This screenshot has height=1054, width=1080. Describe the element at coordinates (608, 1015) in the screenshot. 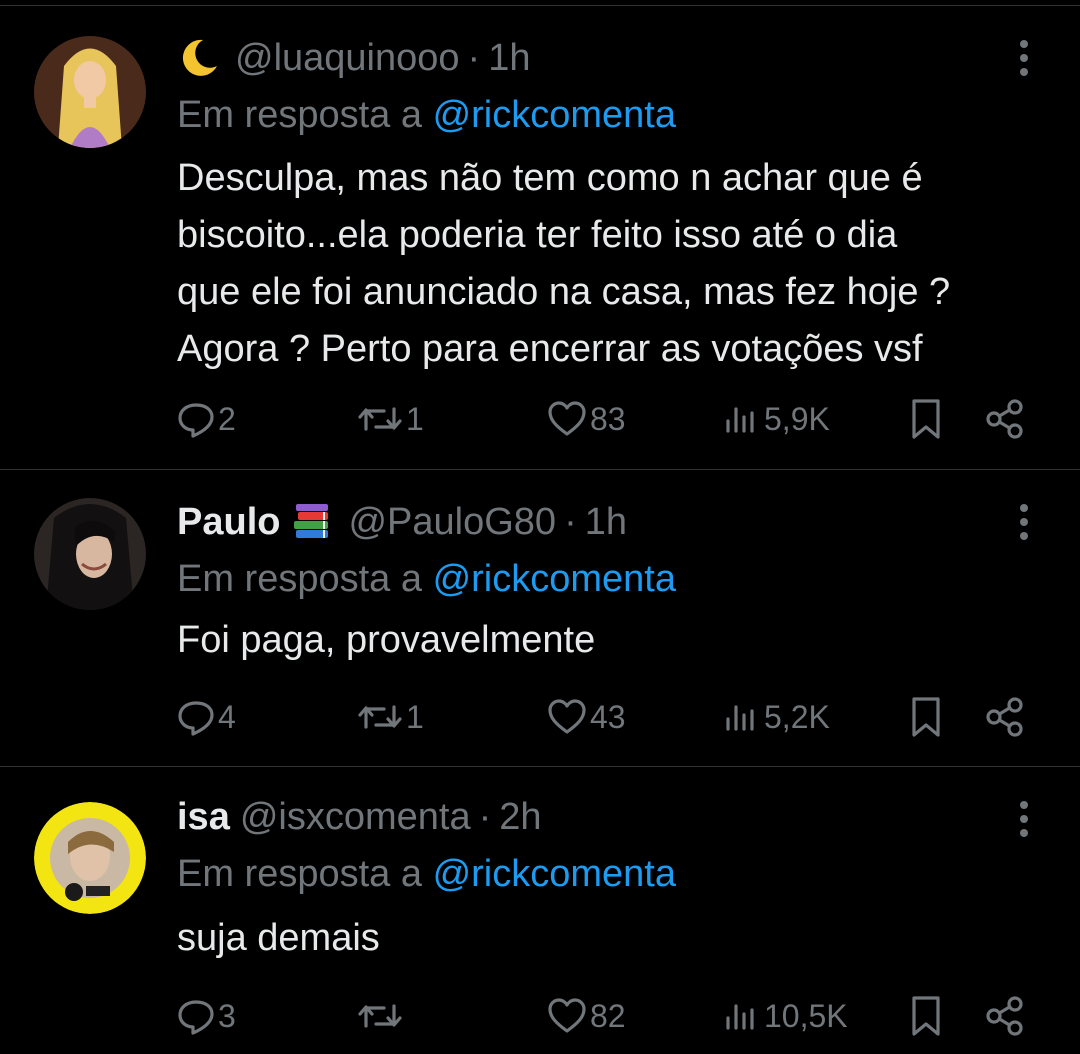

I see `like-count: 82` at that location.